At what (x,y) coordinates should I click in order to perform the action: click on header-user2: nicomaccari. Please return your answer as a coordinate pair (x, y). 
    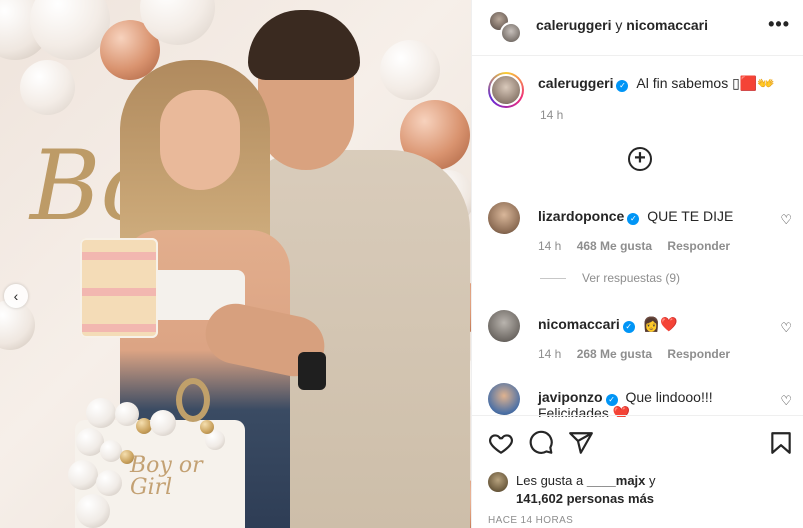
    Looking at the image, I should click on (667, 25).